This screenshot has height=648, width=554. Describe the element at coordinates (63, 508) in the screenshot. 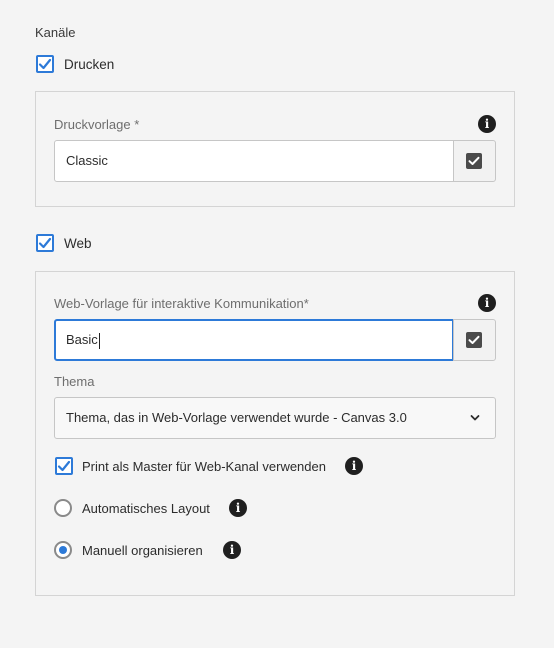

I see `auto-layout-radio` at that location.